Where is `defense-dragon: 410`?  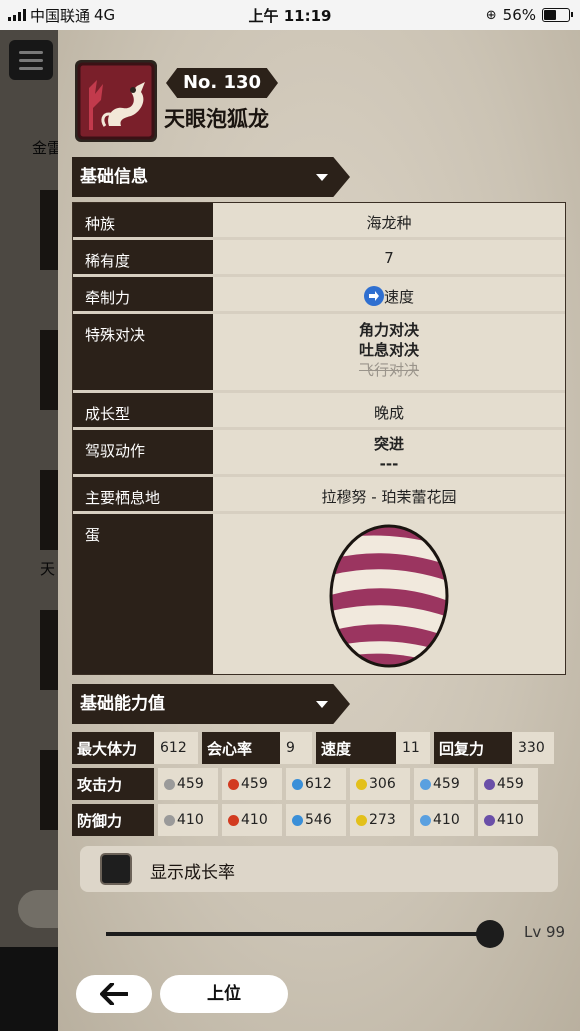 defense-dragon: 410 is located at coordinates (508, 820).